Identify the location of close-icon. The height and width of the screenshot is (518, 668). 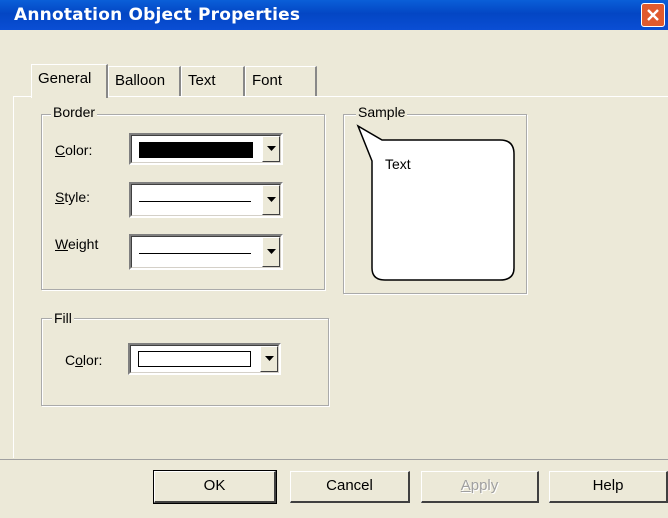
(653, 15).